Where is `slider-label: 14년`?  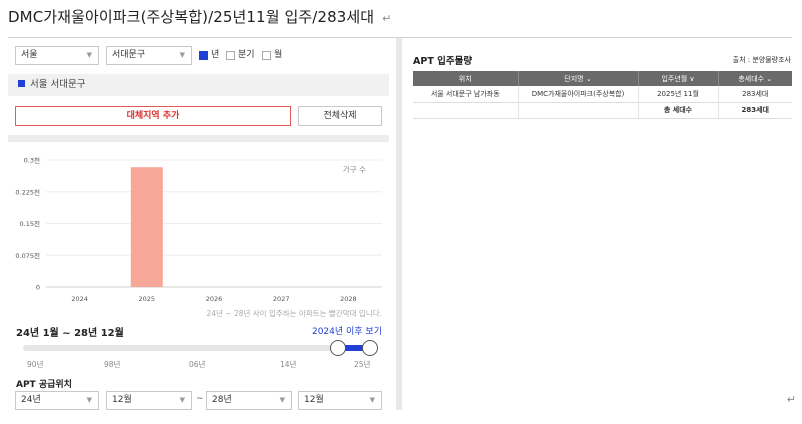
slider-label: 14년 is located at coordinates (288, 364).